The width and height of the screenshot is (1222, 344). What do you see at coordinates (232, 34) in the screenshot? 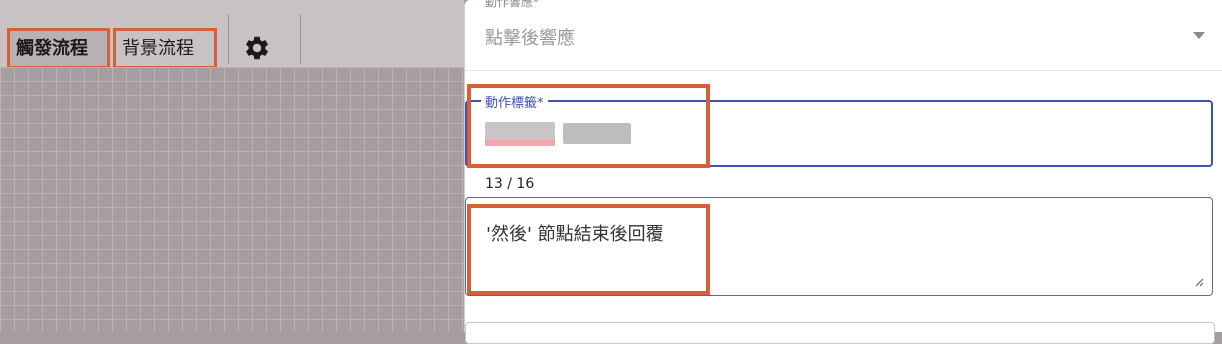
I see `flow-toolbar: 觸發流程 背景流程` at bounding box center [232, 34].